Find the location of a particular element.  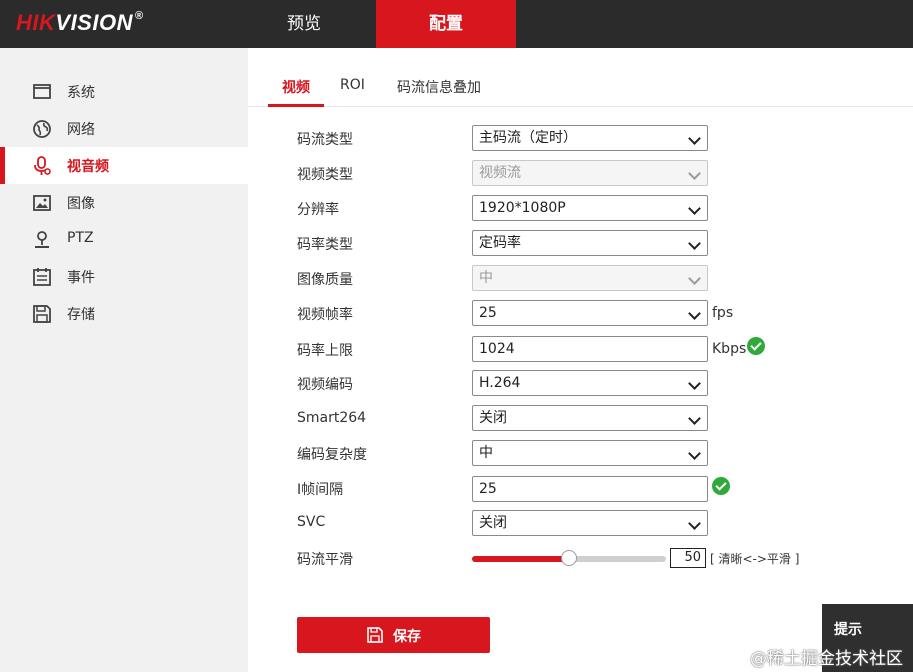

tab-divider is located at coordinates (580, 106).